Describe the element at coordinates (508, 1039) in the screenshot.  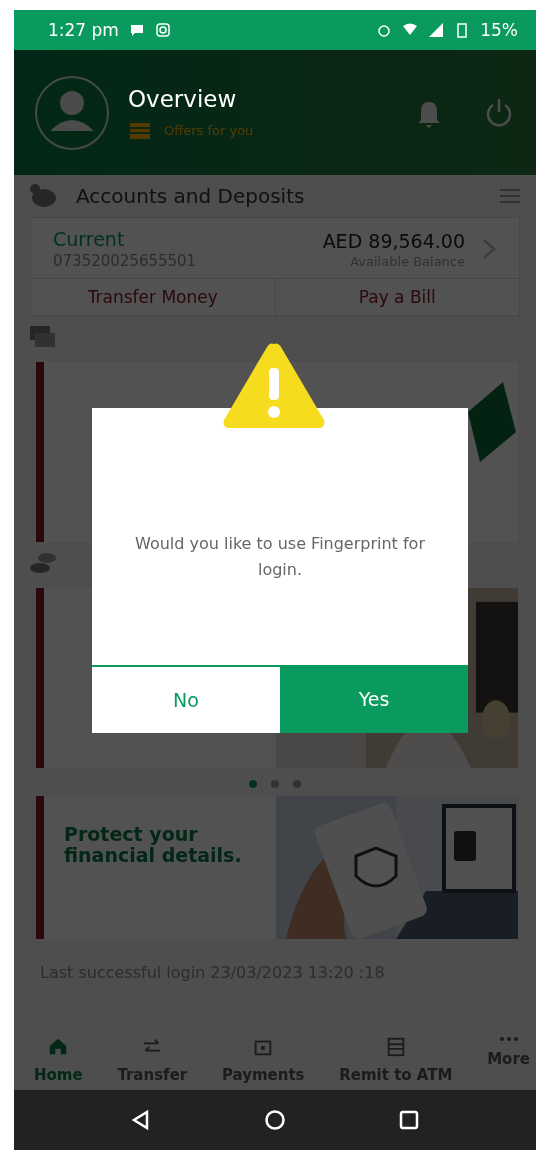
I see `more-icon` at that location.